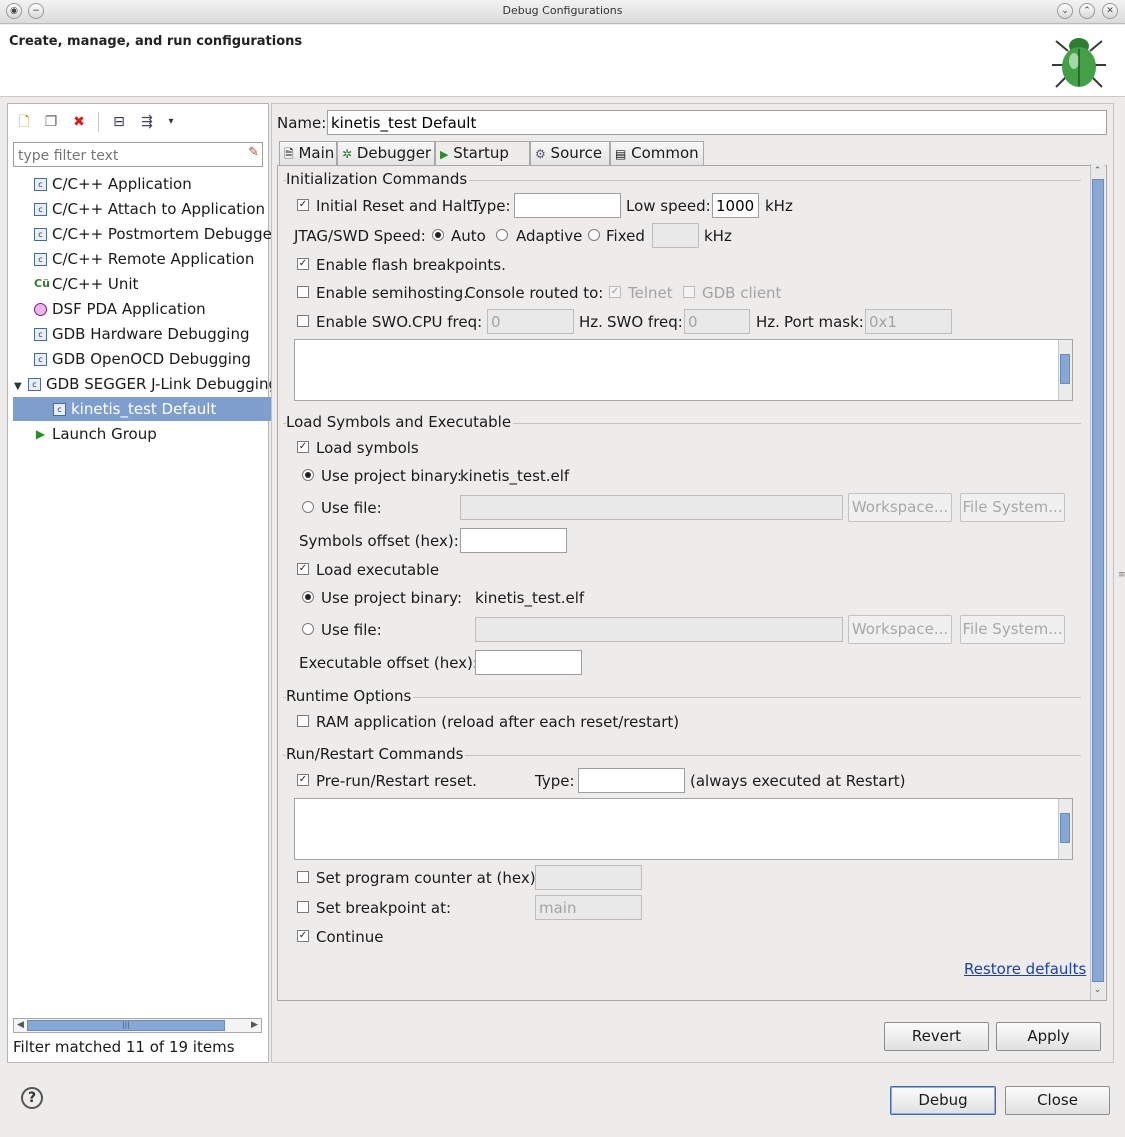 The image size is (1125, 1137). What do you see at coordinates (303, 569) in the screenshot?
I see `load-exec-checkbox: ✓` at bounding box center [303, 569].